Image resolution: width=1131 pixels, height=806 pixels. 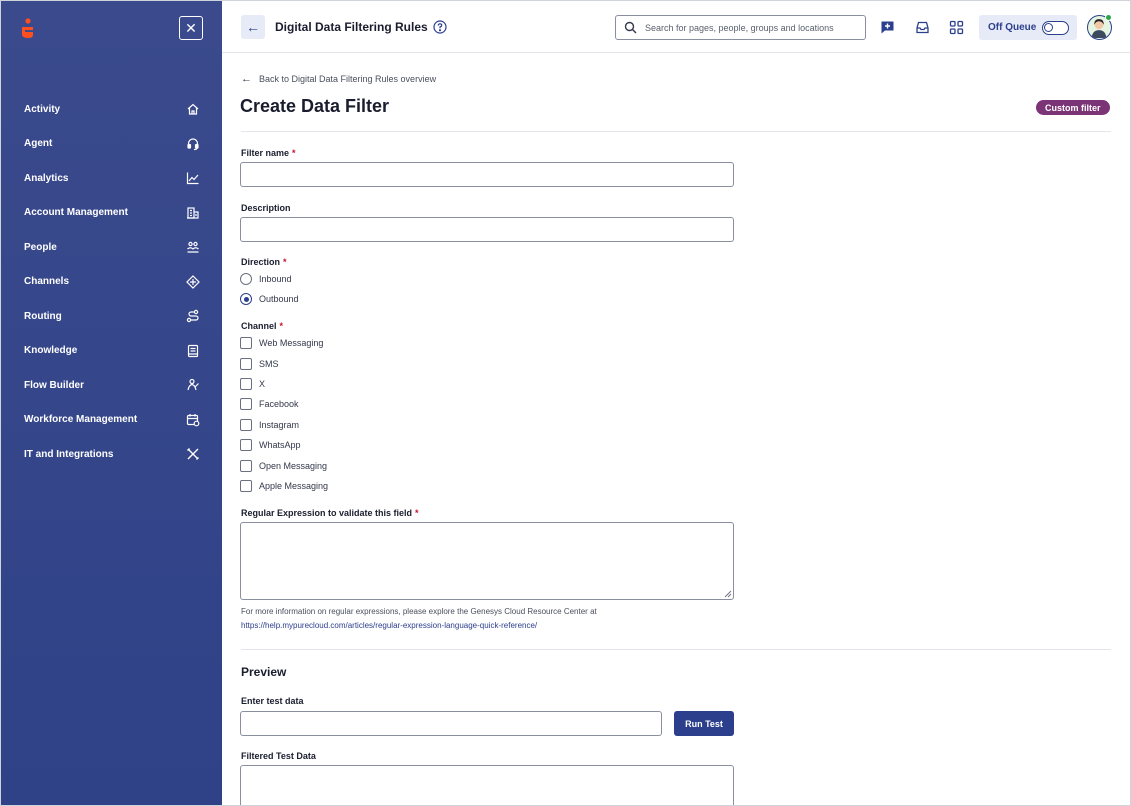 I want to click on radio-label: Outbound, so click(x=279, y=299).